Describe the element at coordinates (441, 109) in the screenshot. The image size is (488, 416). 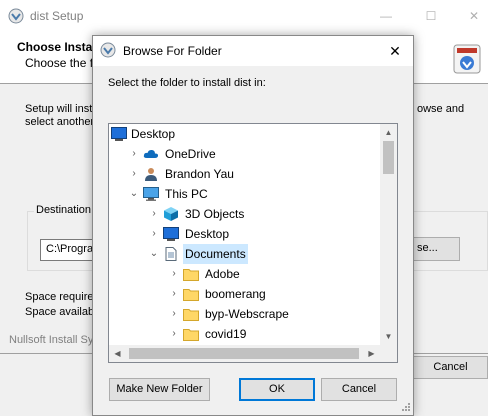
I see `installer-description-tail: owse and` at that location.